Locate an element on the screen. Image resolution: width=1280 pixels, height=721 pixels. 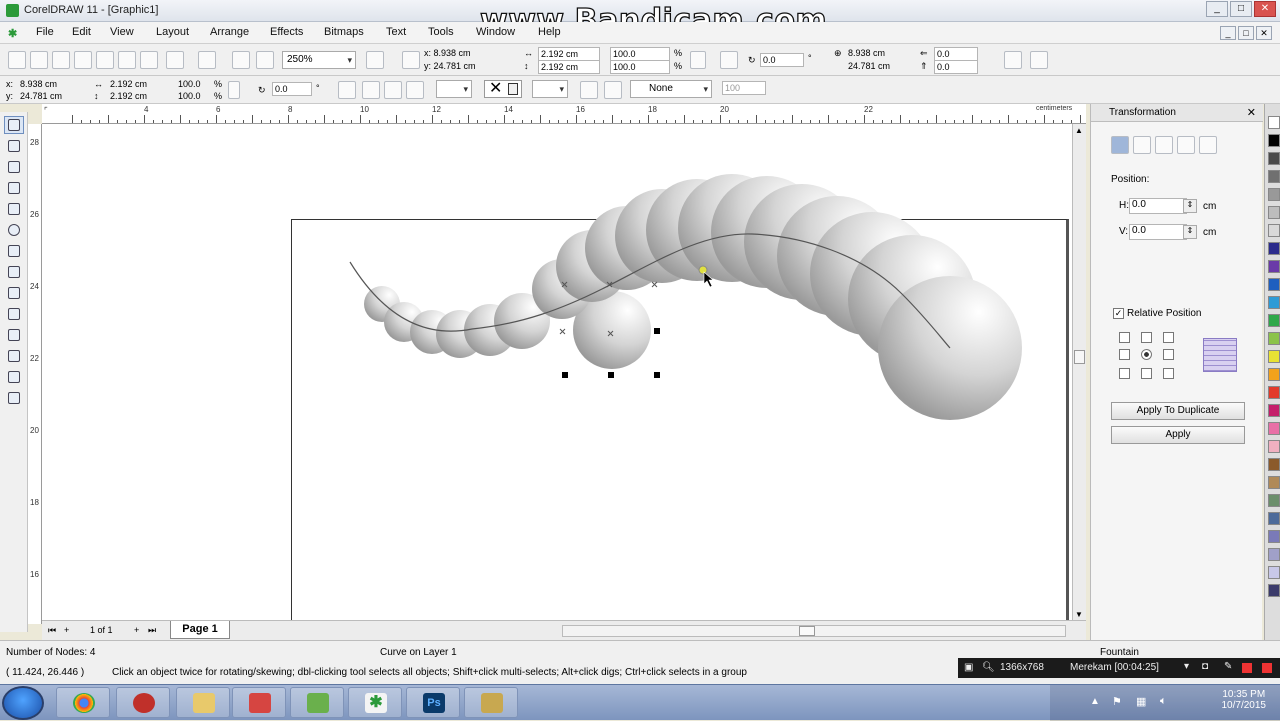
to-back-icon is located at coordinates (589, 90).